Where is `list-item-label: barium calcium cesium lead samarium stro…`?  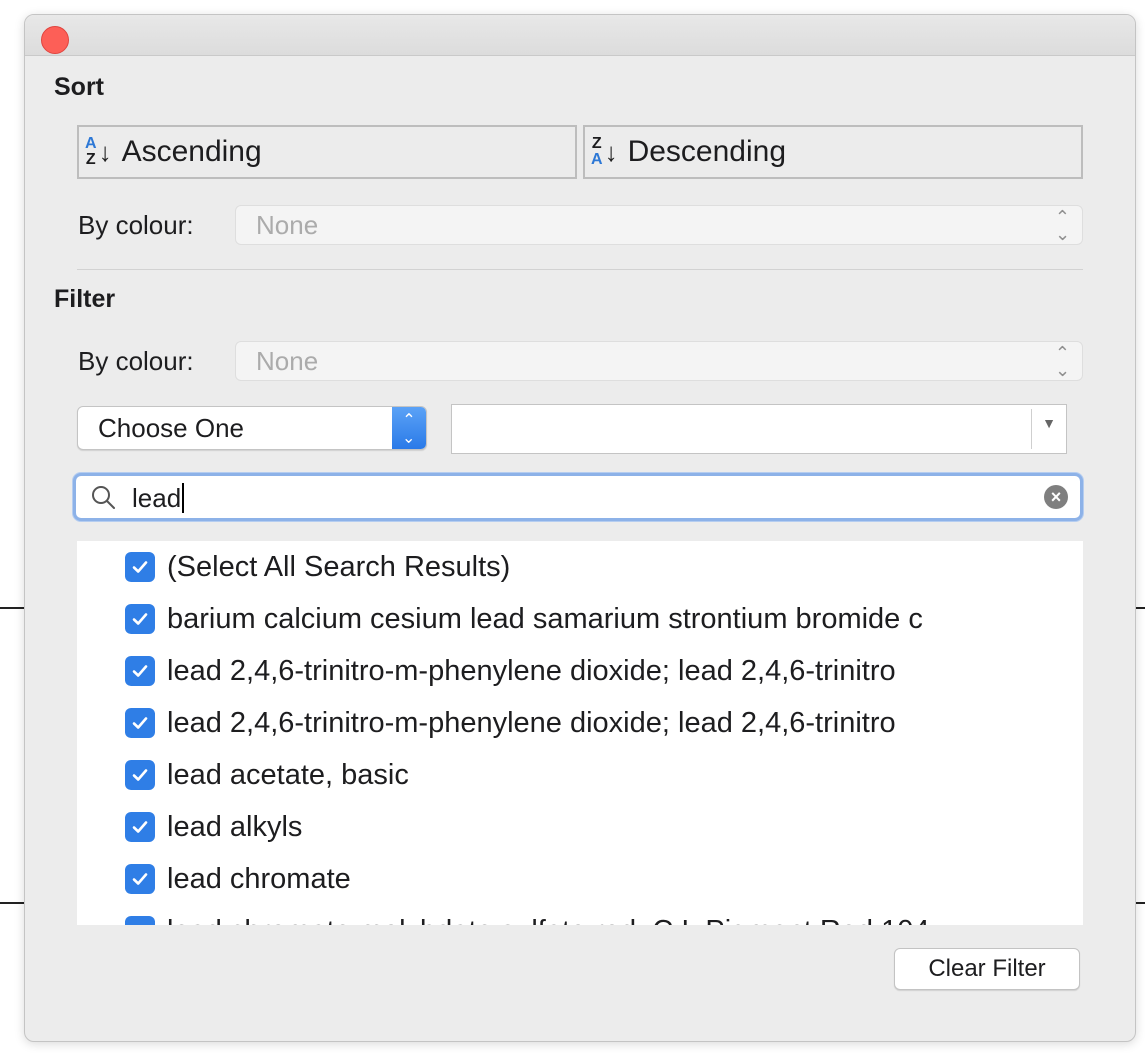
list-item-label: barium calcium cesium lead samarium stro… is located at coordinates (545, 618).